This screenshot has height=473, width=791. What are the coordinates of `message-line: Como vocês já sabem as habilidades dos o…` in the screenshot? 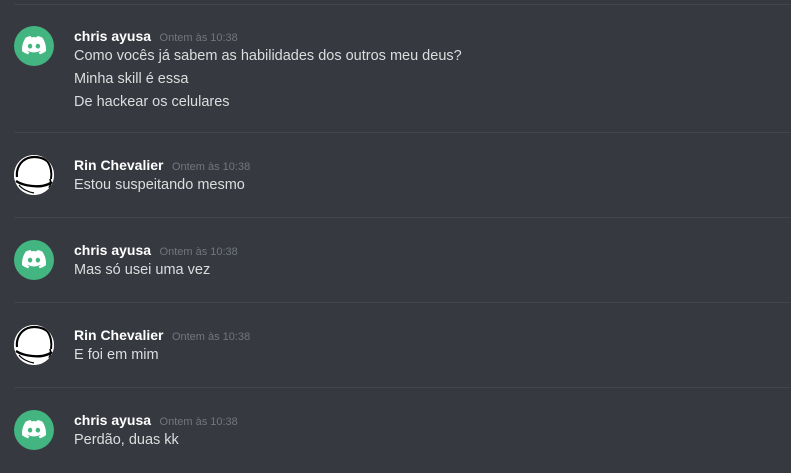 It's located at (268, 56).